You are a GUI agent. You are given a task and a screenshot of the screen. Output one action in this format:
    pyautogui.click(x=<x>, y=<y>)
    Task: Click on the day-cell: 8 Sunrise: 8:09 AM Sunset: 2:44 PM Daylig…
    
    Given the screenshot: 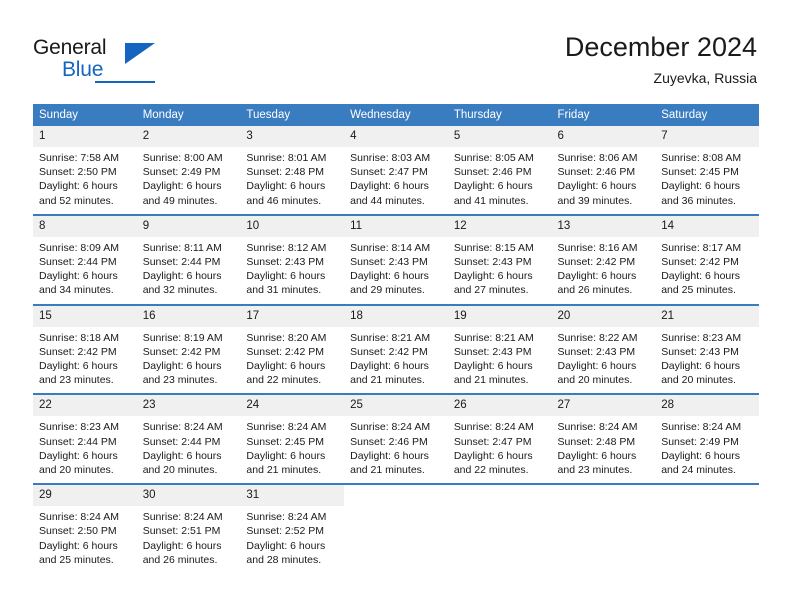 What is the action you would take?
    pyautogui.click(x=85, y=259)
    